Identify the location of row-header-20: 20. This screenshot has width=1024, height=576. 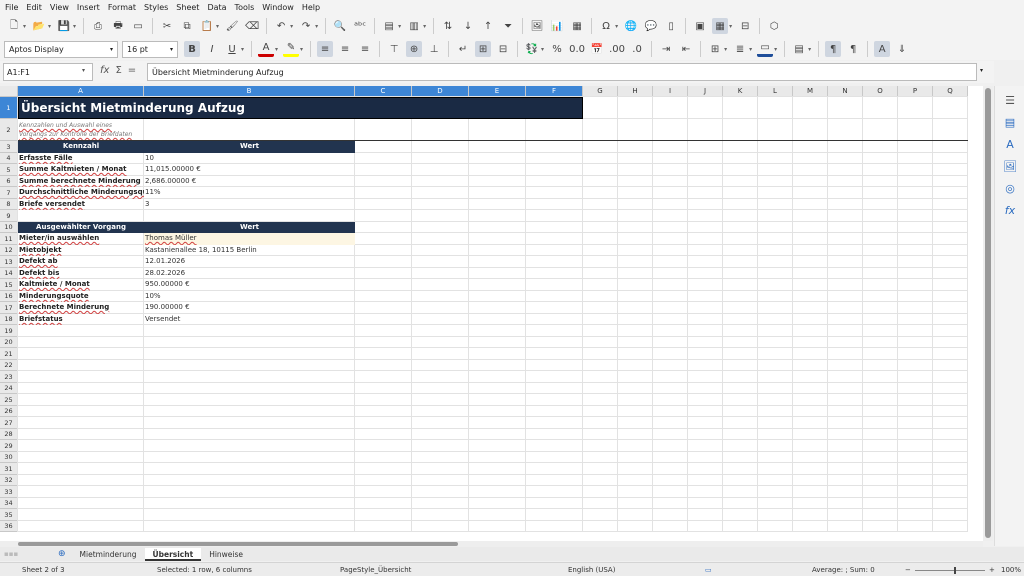
(9, 342).